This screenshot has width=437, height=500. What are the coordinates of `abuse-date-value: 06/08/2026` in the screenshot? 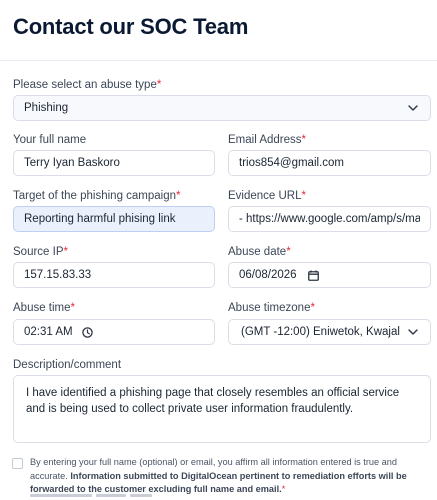 It's located at (268, 275).